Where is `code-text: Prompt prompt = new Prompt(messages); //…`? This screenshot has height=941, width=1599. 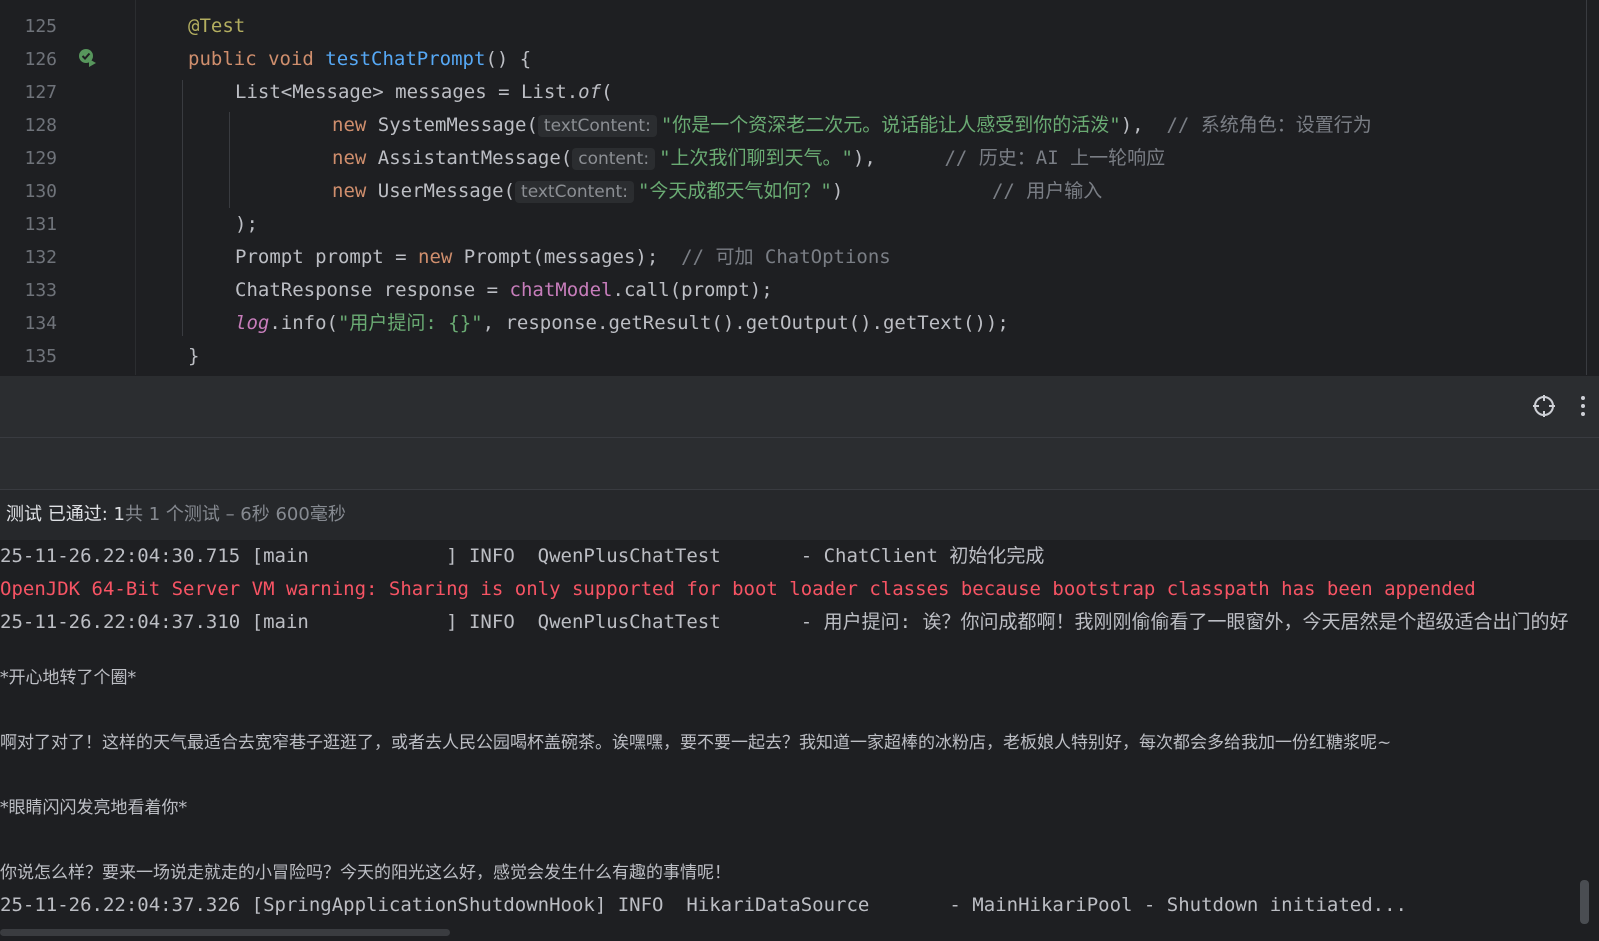 code-text: Prompt prompt = new Prompt(messages); //… is located at coordinates (563, 257).